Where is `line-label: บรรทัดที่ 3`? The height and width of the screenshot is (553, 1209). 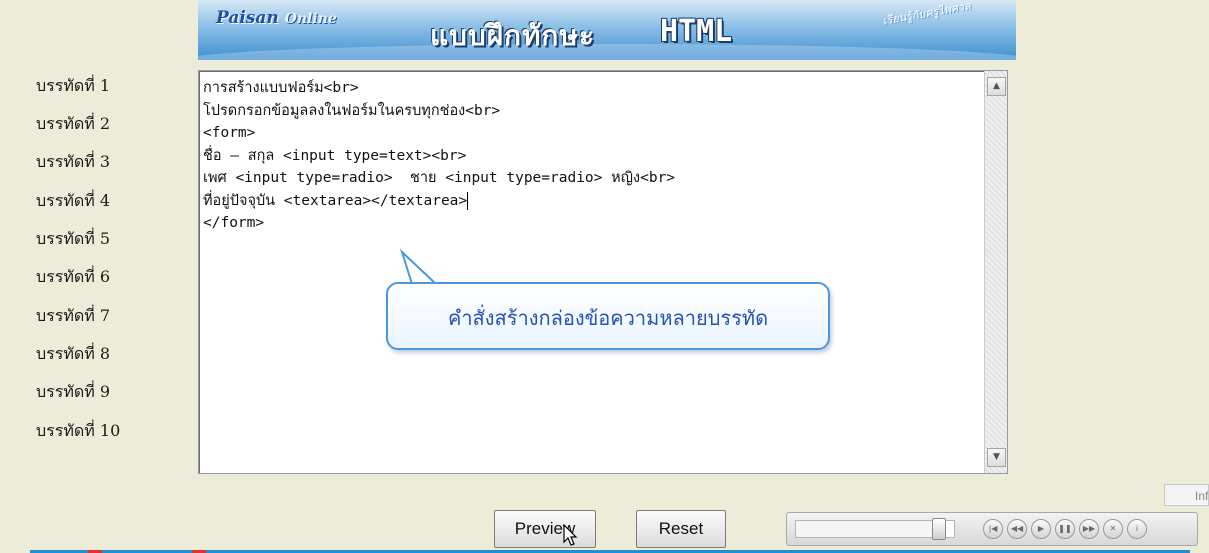
line-label: บรรทัดที่ 3 is located at coordinates (73, 161).